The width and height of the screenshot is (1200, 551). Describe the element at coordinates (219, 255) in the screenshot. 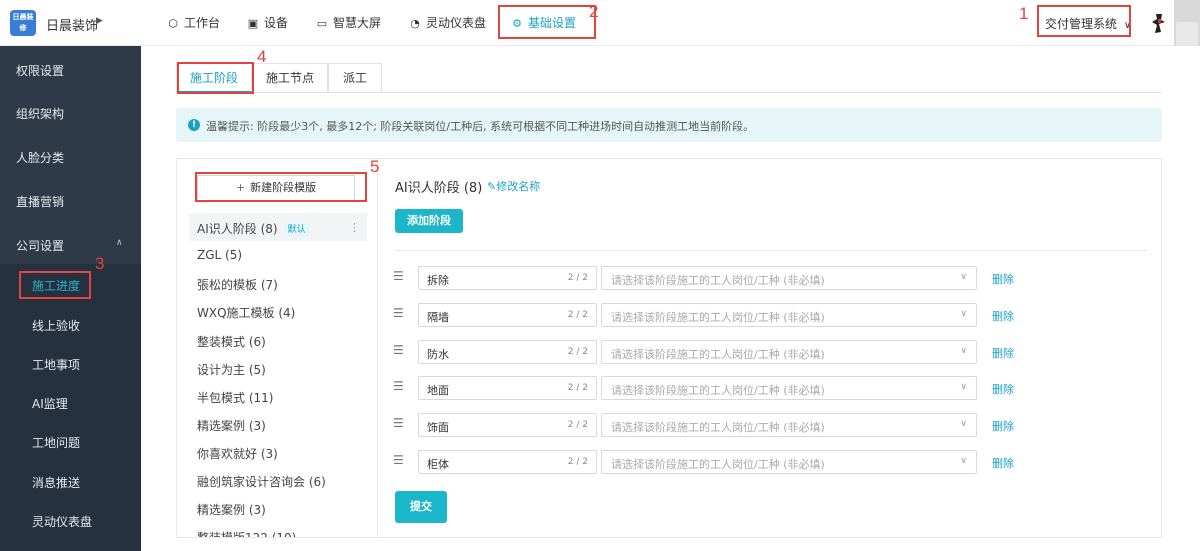

I see `template-item: ZGL (5)` at that location.